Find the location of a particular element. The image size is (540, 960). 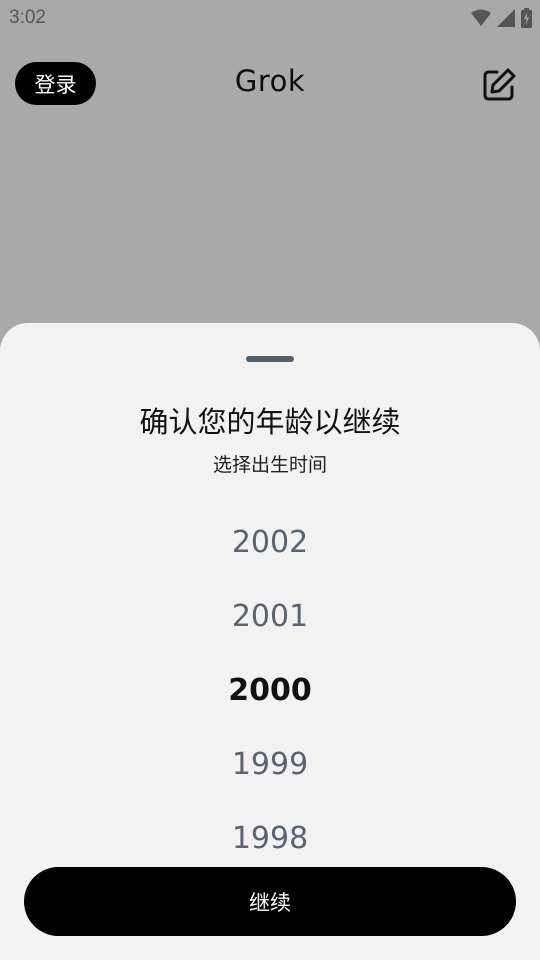

app-title: Grok is located at coordinates (270, 81).